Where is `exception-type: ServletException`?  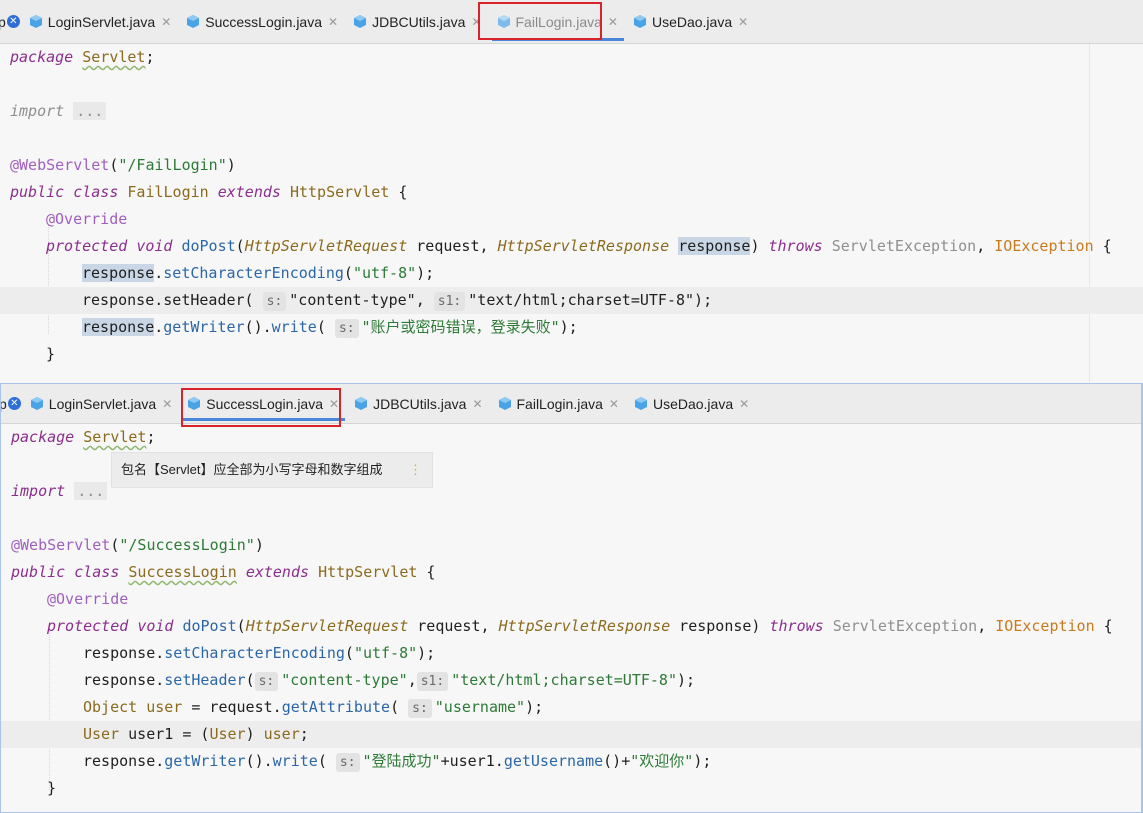
exception-type: ServletException is located at coordinates (904, 246).